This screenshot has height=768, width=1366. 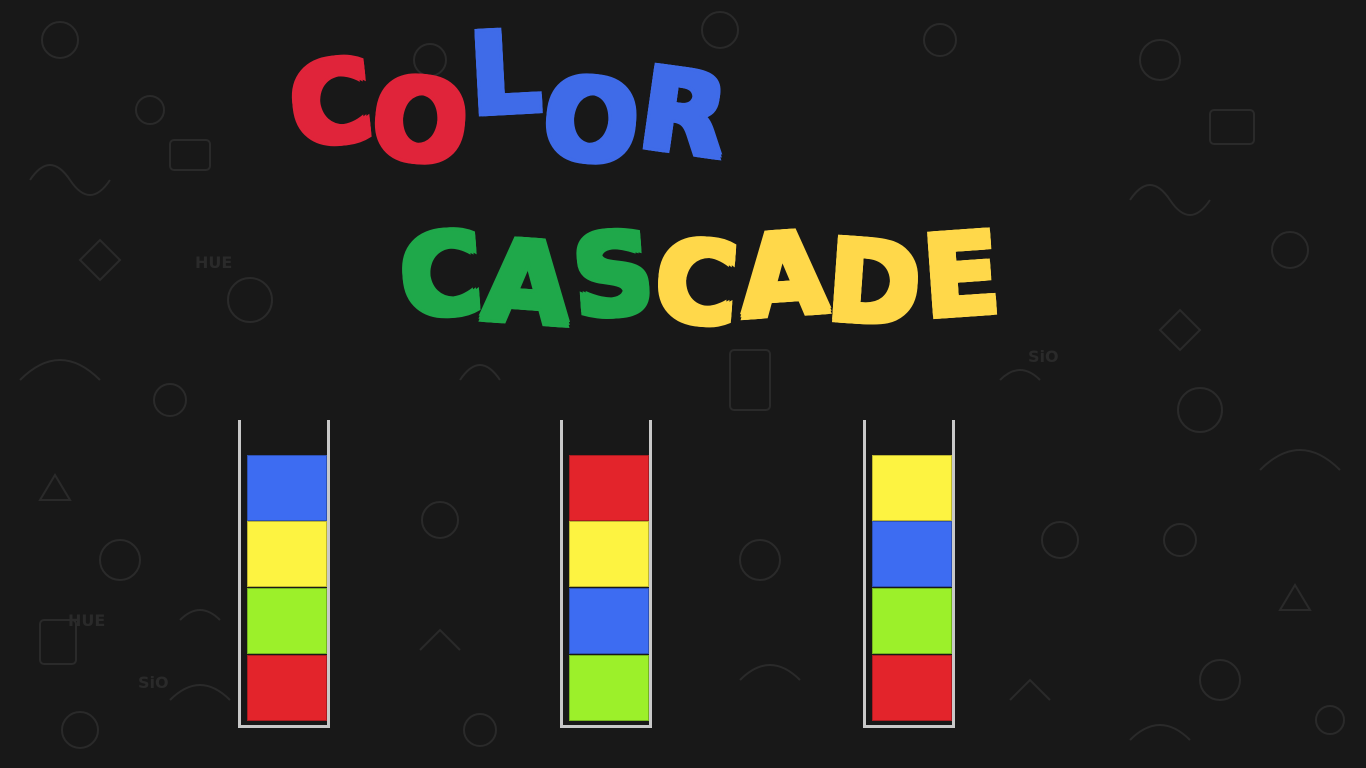 What do you see at coordinates (506, 74) in the screenshot?
I see `title-letter: L` at bounding box center [506, 74].